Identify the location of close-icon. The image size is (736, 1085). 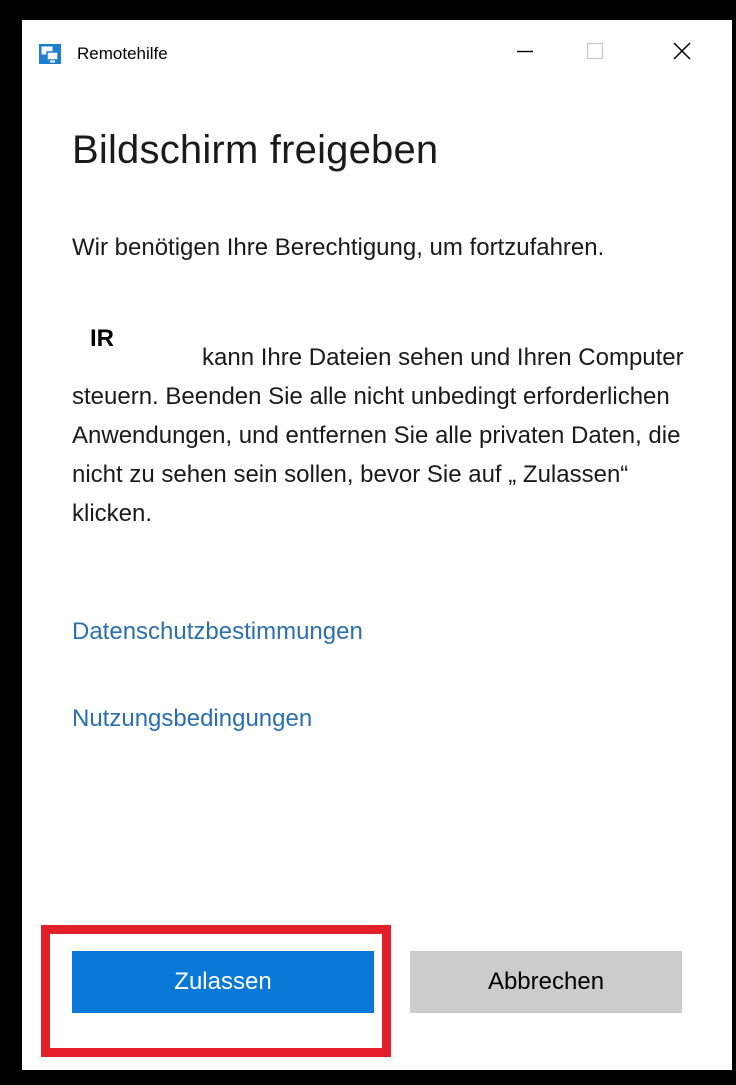
(682, 53).